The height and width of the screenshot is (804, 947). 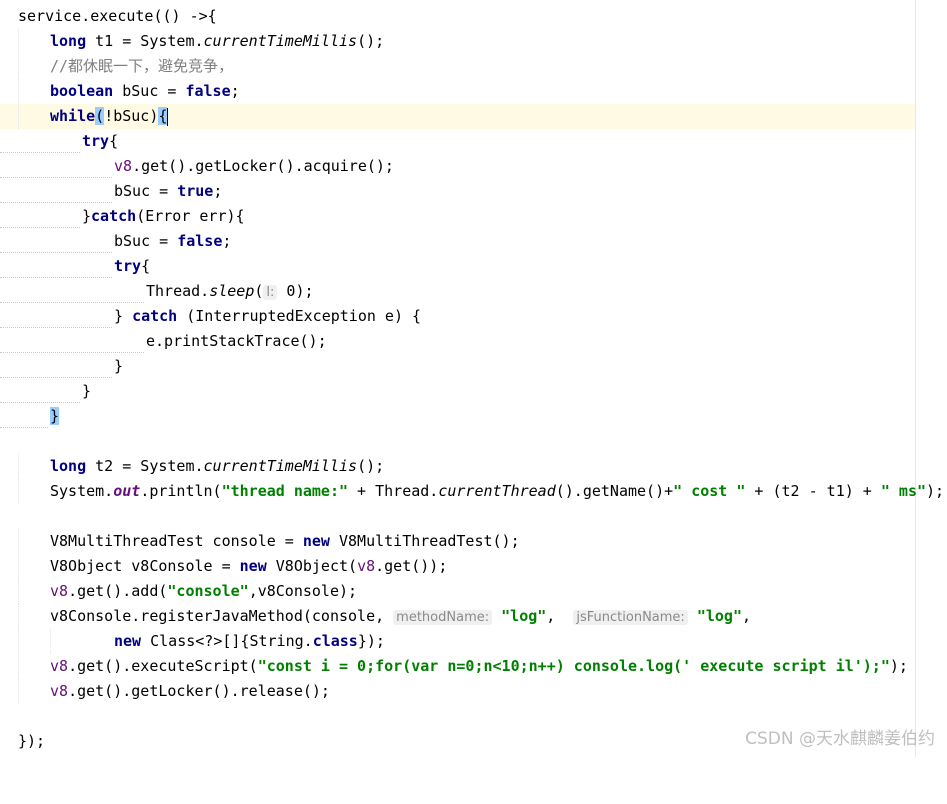 What do you see at coordinates (199, 691) in the screenshot?
I see `code-text: .get().getLocker().release();` at bounding box center [199, 691].